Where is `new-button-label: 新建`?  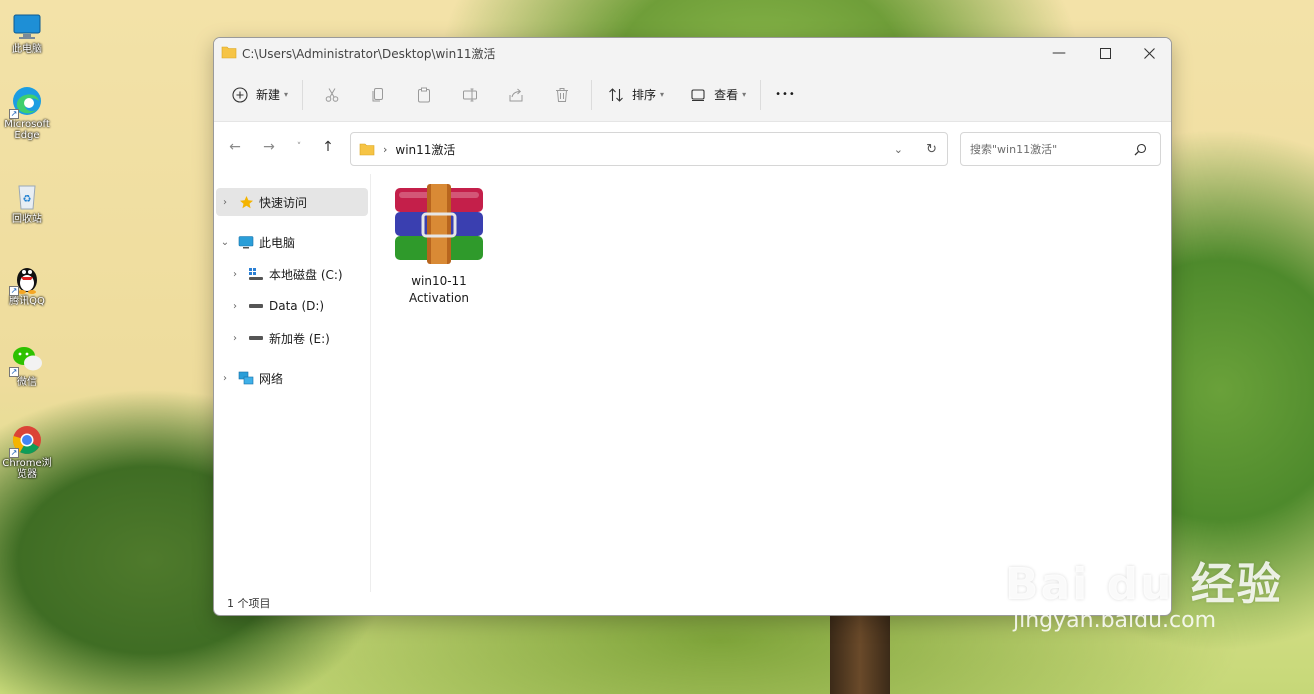 new-button-label: 新建 is located at coordinates (268, 95).